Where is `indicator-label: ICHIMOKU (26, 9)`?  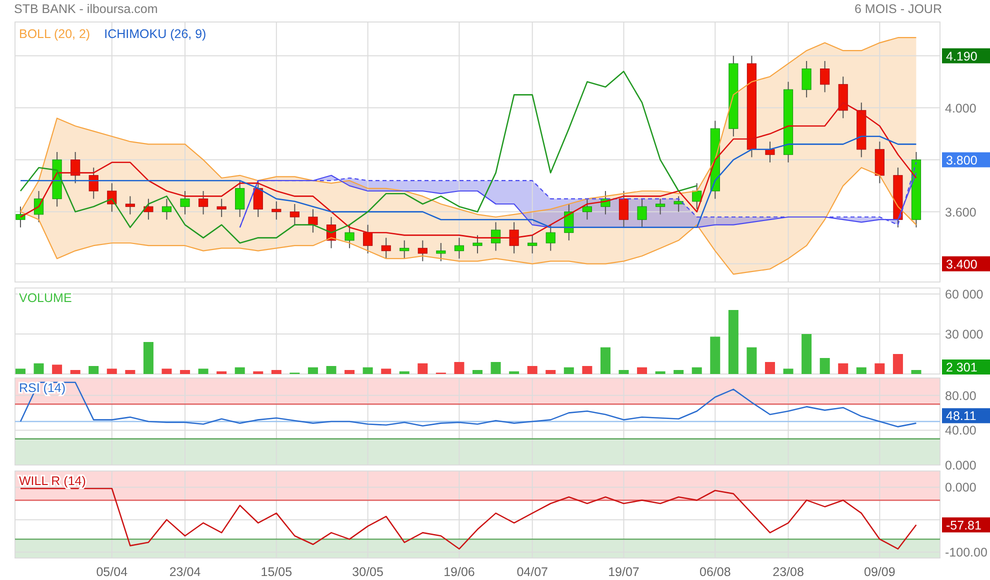
indicator-label: ICHIMOKU (26, 9) is located at coordinates (155, 34).